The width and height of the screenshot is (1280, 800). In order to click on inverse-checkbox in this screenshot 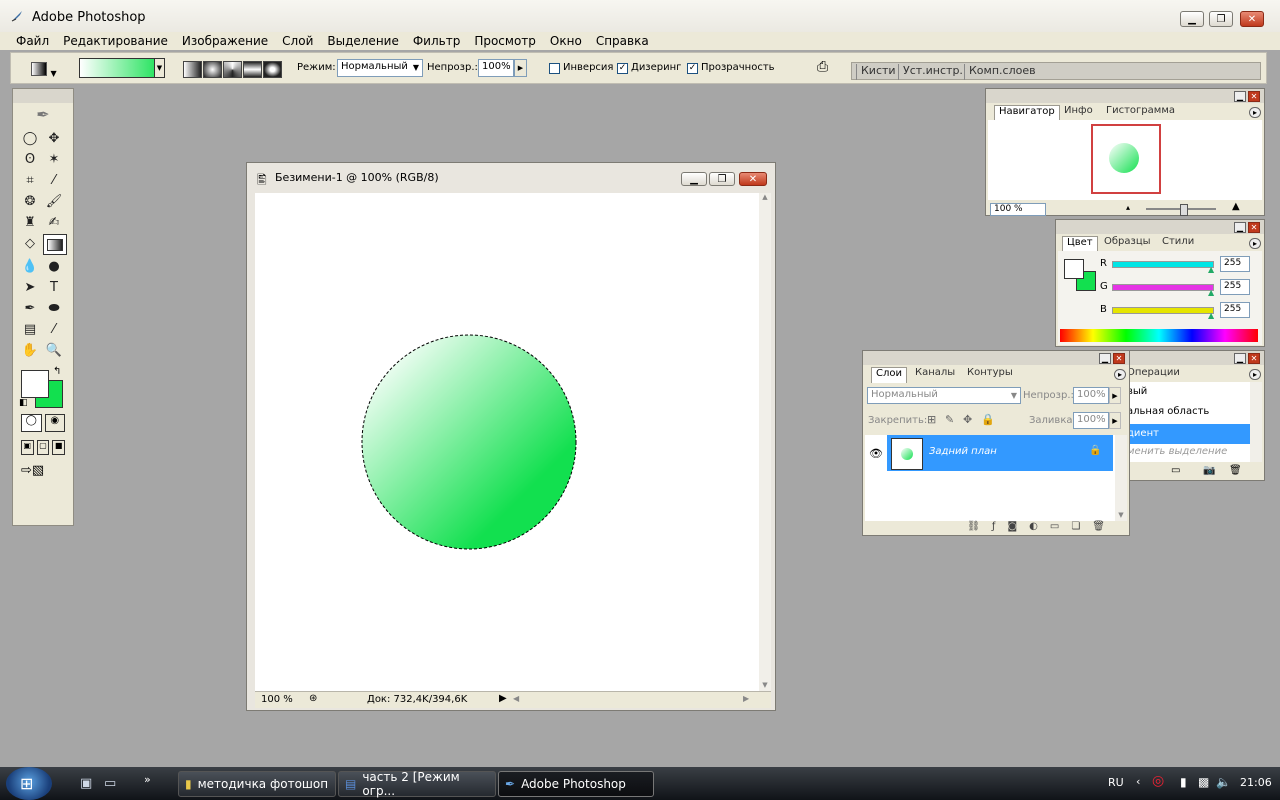, I will do `click(554, 68)`.